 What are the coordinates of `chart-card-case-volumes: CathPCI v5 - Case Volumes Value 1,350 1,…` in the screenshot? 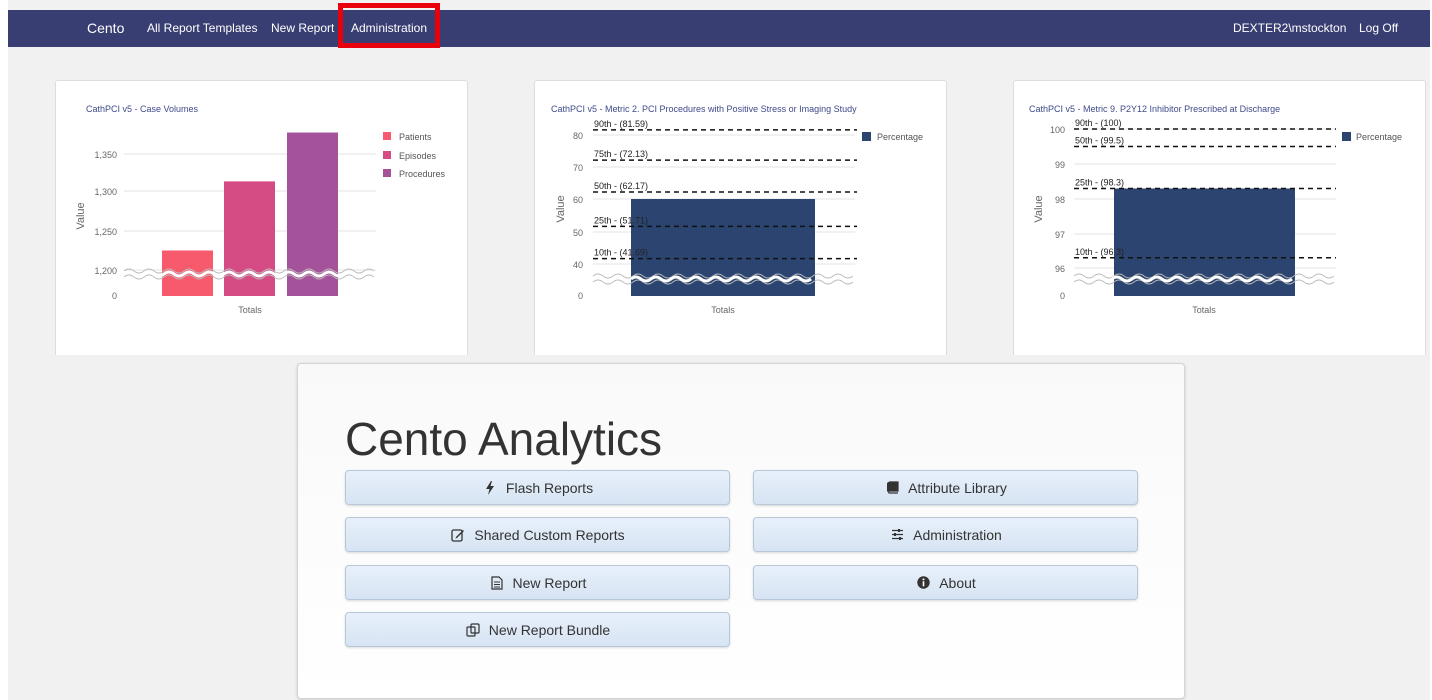 It's located at (261, 217).